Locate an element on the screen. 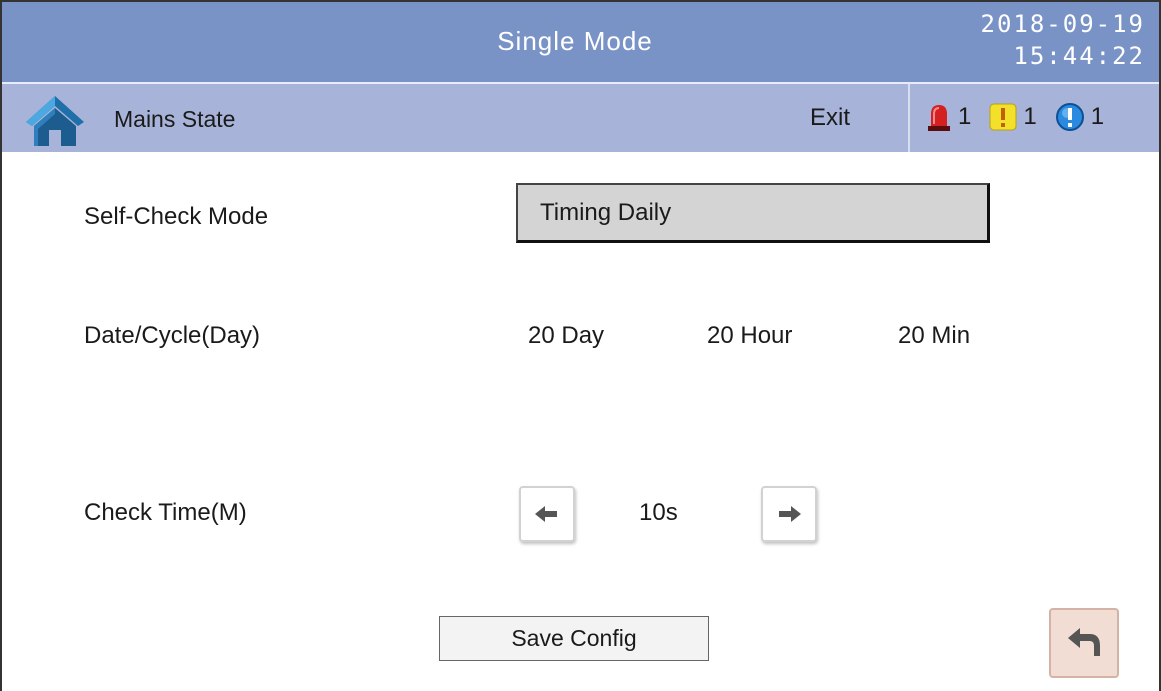 This screenshot has width=1161, height=691. arrow-left-icon is located at coordinates (546, 514).